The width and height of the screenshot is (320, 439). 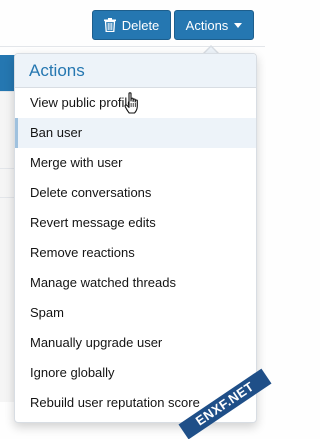 I want to click on actions-button-label: Actions, so click(x=207, y=25).